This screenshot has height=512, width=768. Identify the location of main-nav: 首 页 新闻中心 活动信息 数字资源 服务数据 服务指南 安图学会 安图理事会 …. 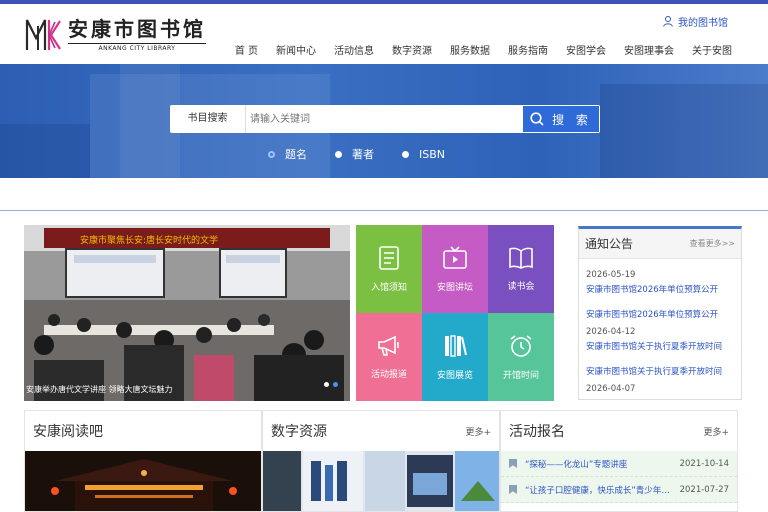
(483, 49).